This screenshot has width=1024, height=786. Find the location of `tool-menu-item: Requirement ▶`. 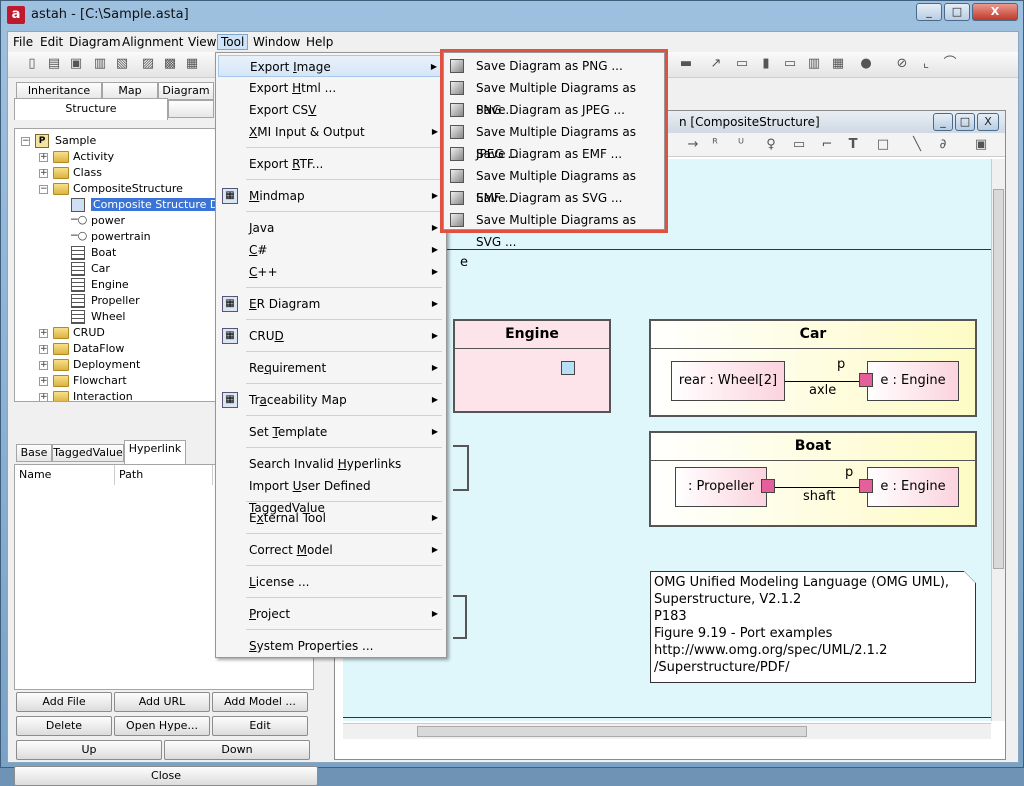

tool-menu-item: Requirement ▶ is located at coordinates (331, 368).